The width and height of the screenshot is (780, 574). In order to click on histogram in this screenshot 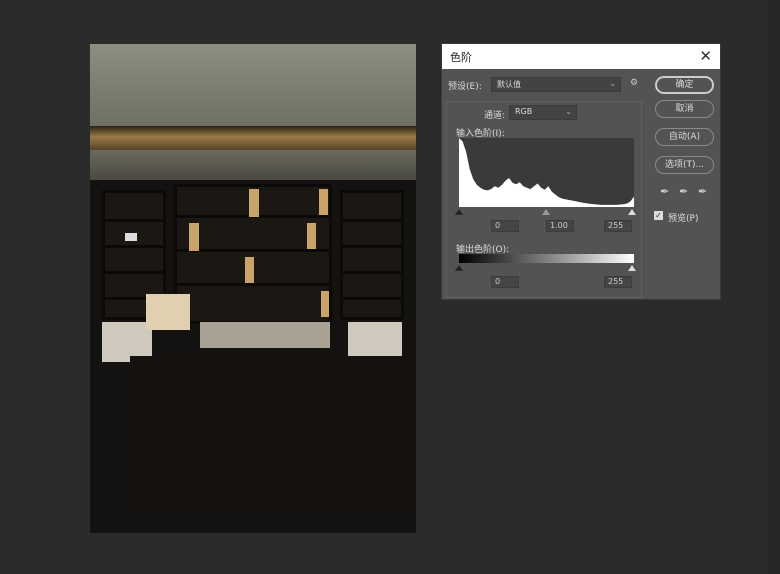, I will do `click(546, 172)`.